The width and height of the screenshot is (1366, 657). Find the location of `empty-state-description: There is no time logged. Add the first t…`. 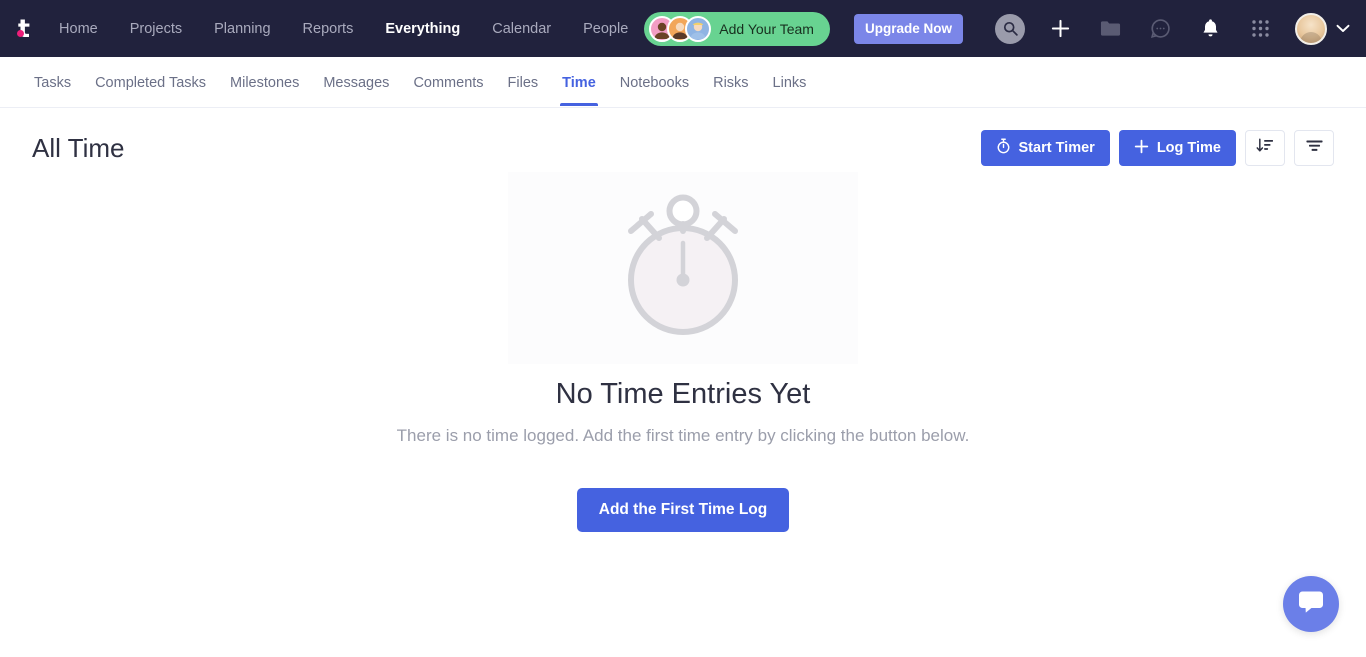

empty-state-description: There is no time logged. Add the first t… is located at coordinates (683, 435).